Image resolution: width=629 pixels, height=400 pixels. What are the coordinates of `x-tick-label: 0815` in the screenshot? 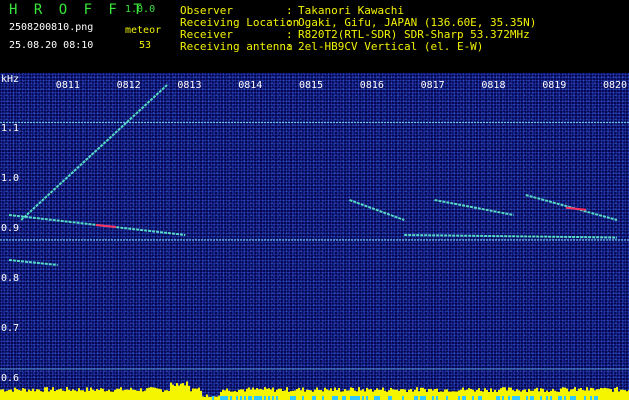 It's located at (311, 85).